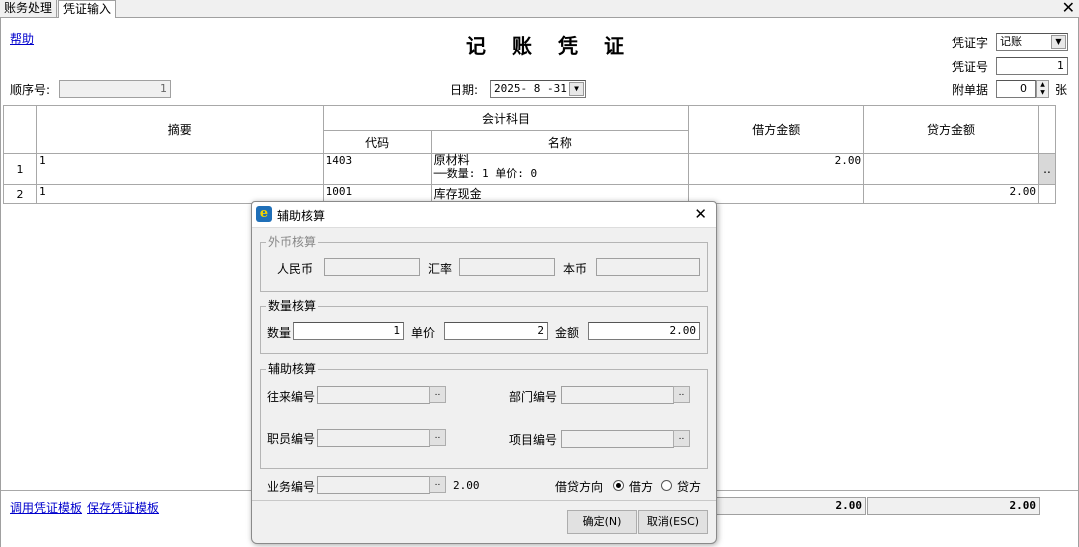 This screenshot has height=547, width=1079. I want to click on voucher-number-label: 凭证号, so click(970, 67).